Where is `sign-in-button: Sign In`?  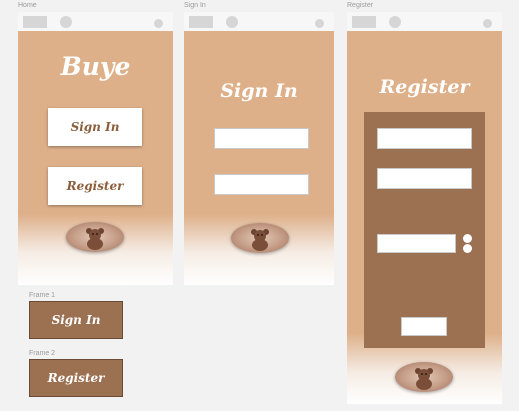
sign-in-button: Sign In is located at coordinates (95, 127).